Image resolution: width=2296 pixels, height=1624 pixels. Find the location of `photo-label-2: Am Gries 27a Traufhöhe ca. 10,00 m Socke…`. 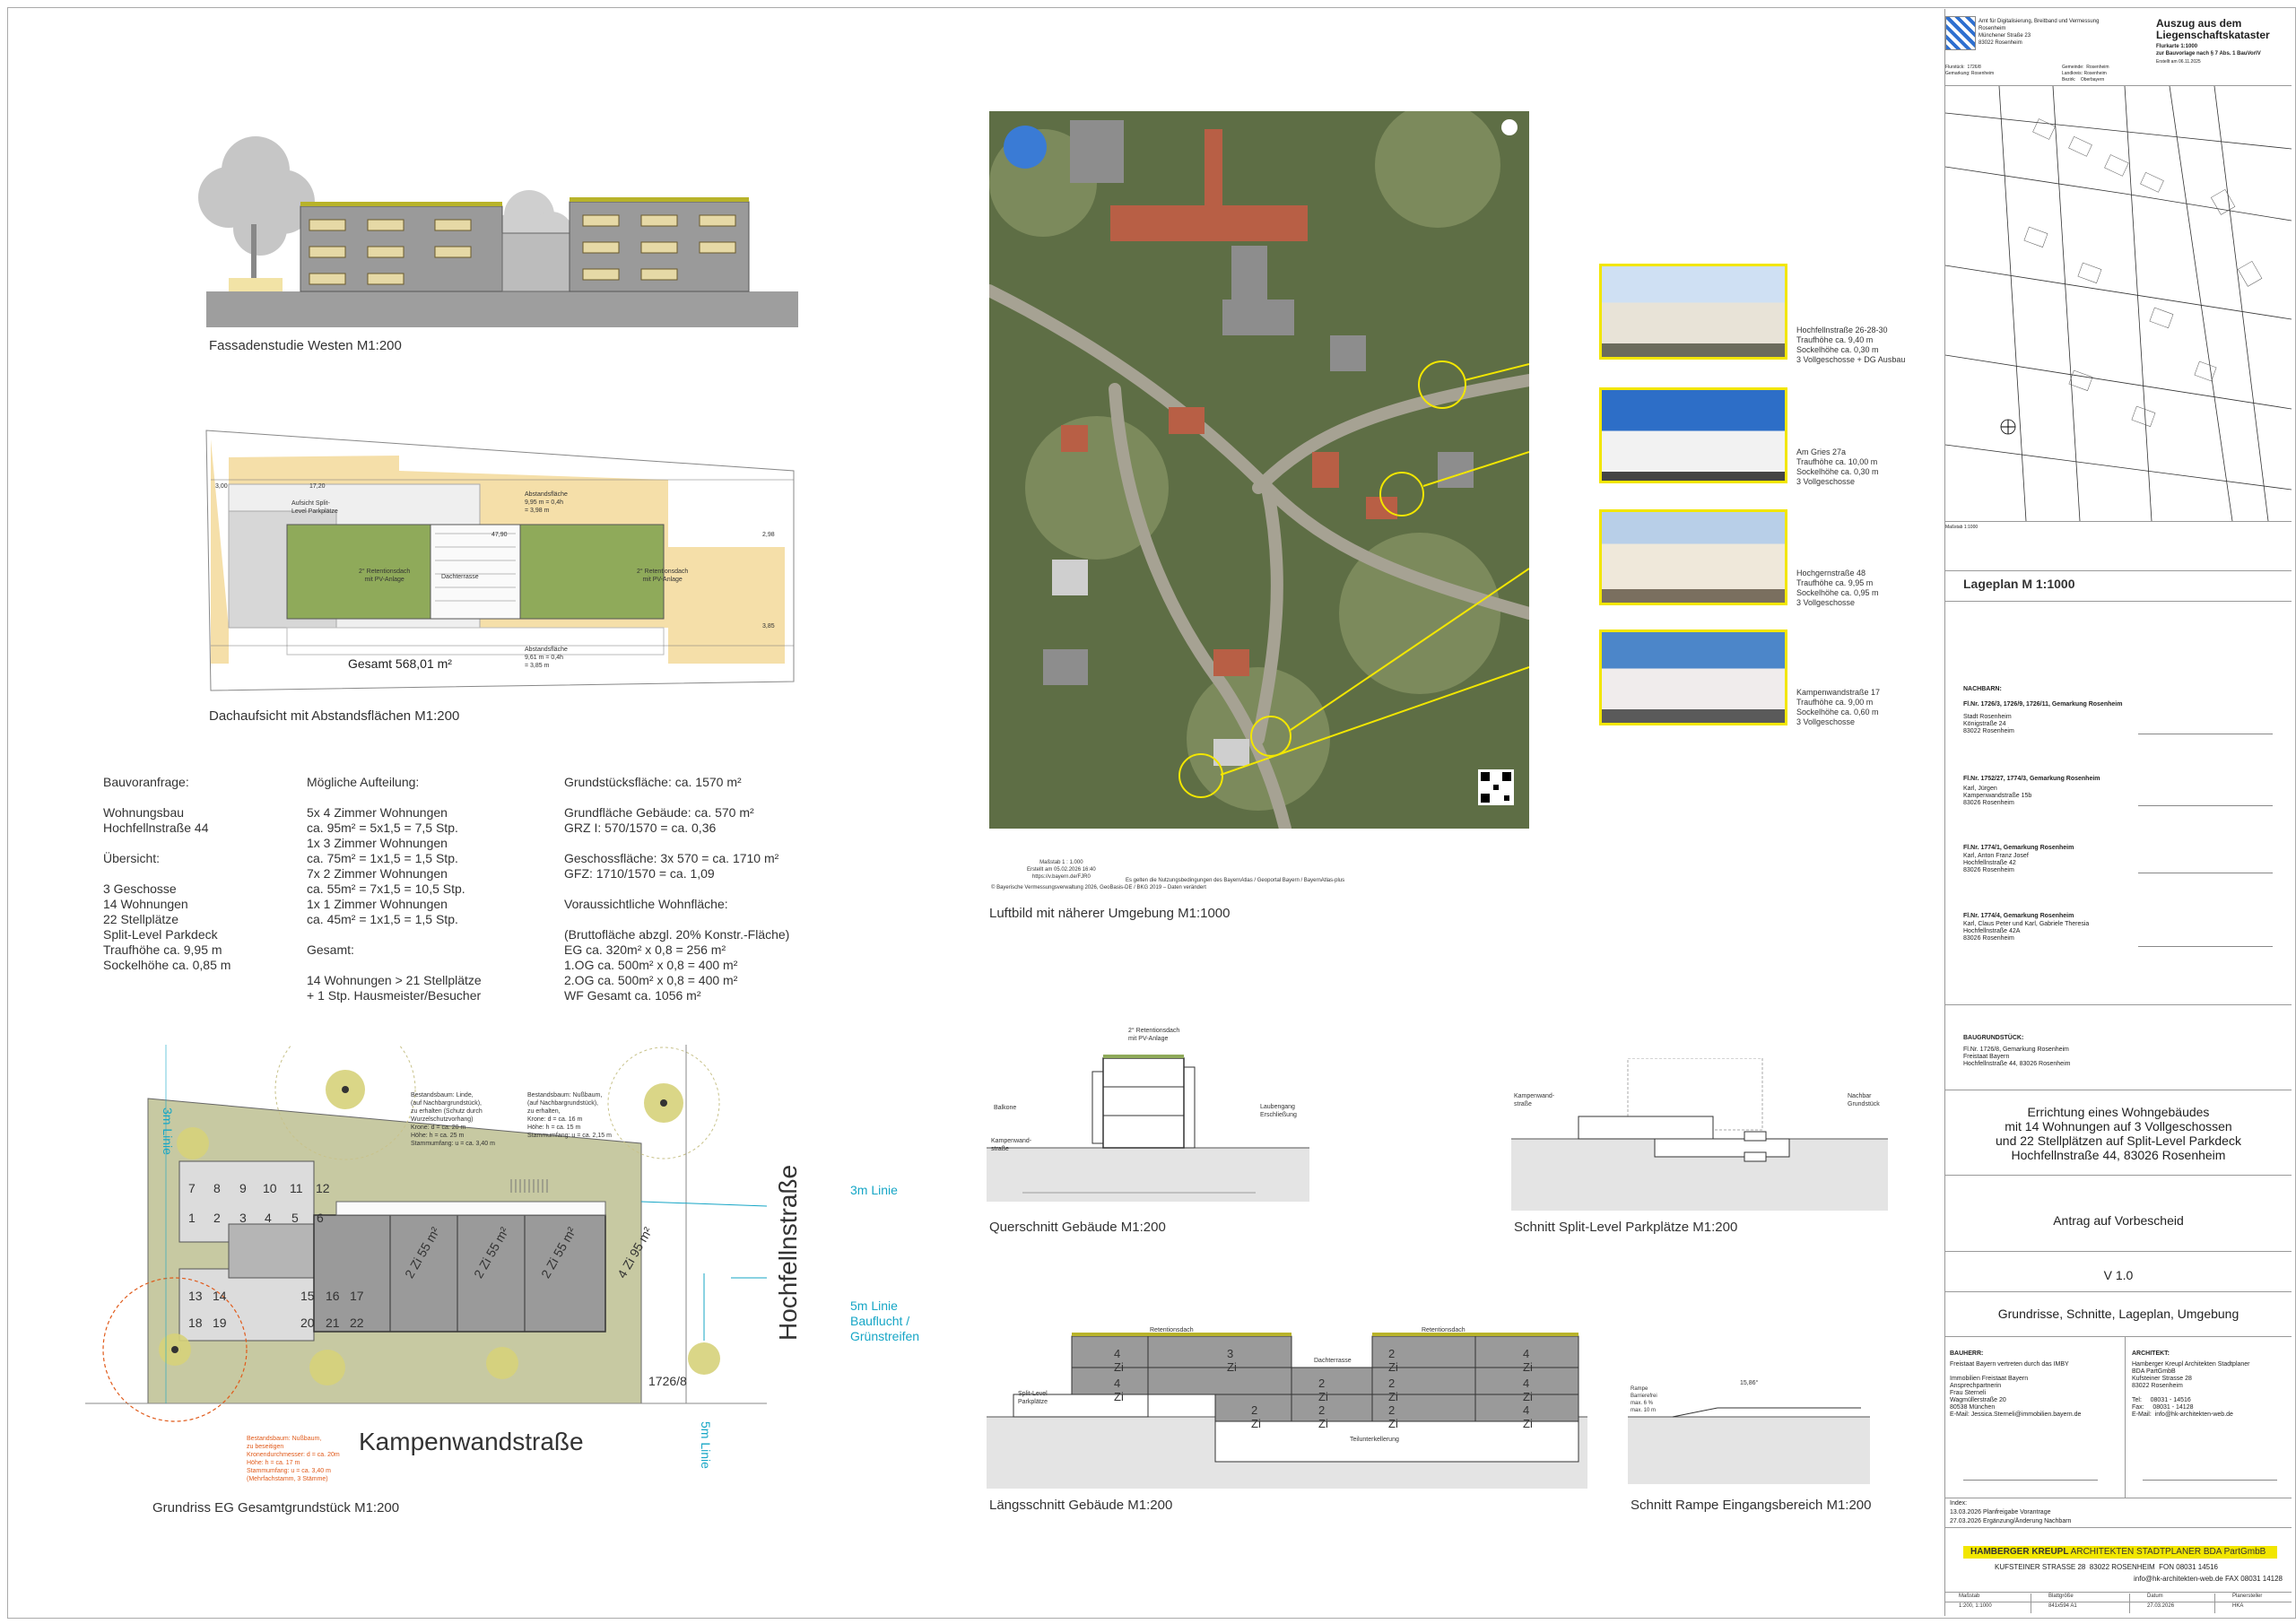

photo-label-2: Am Gries 27a Traufhöhe ca. 10,00 m Socke… is located at coordinates (1837, 466).